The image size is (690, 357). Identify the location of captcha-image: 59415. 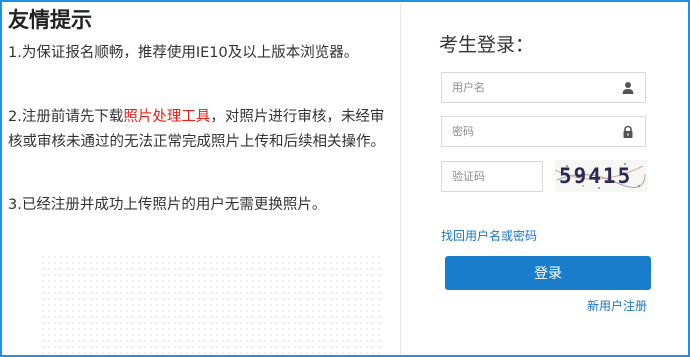
(601, 176).